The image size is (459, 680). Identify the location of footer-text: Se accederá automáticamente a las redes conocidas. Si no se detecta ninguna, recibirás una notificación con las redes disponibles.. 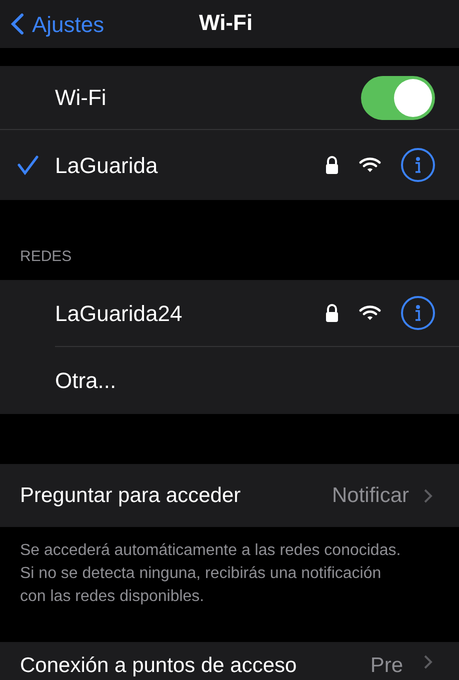
(210, 574).